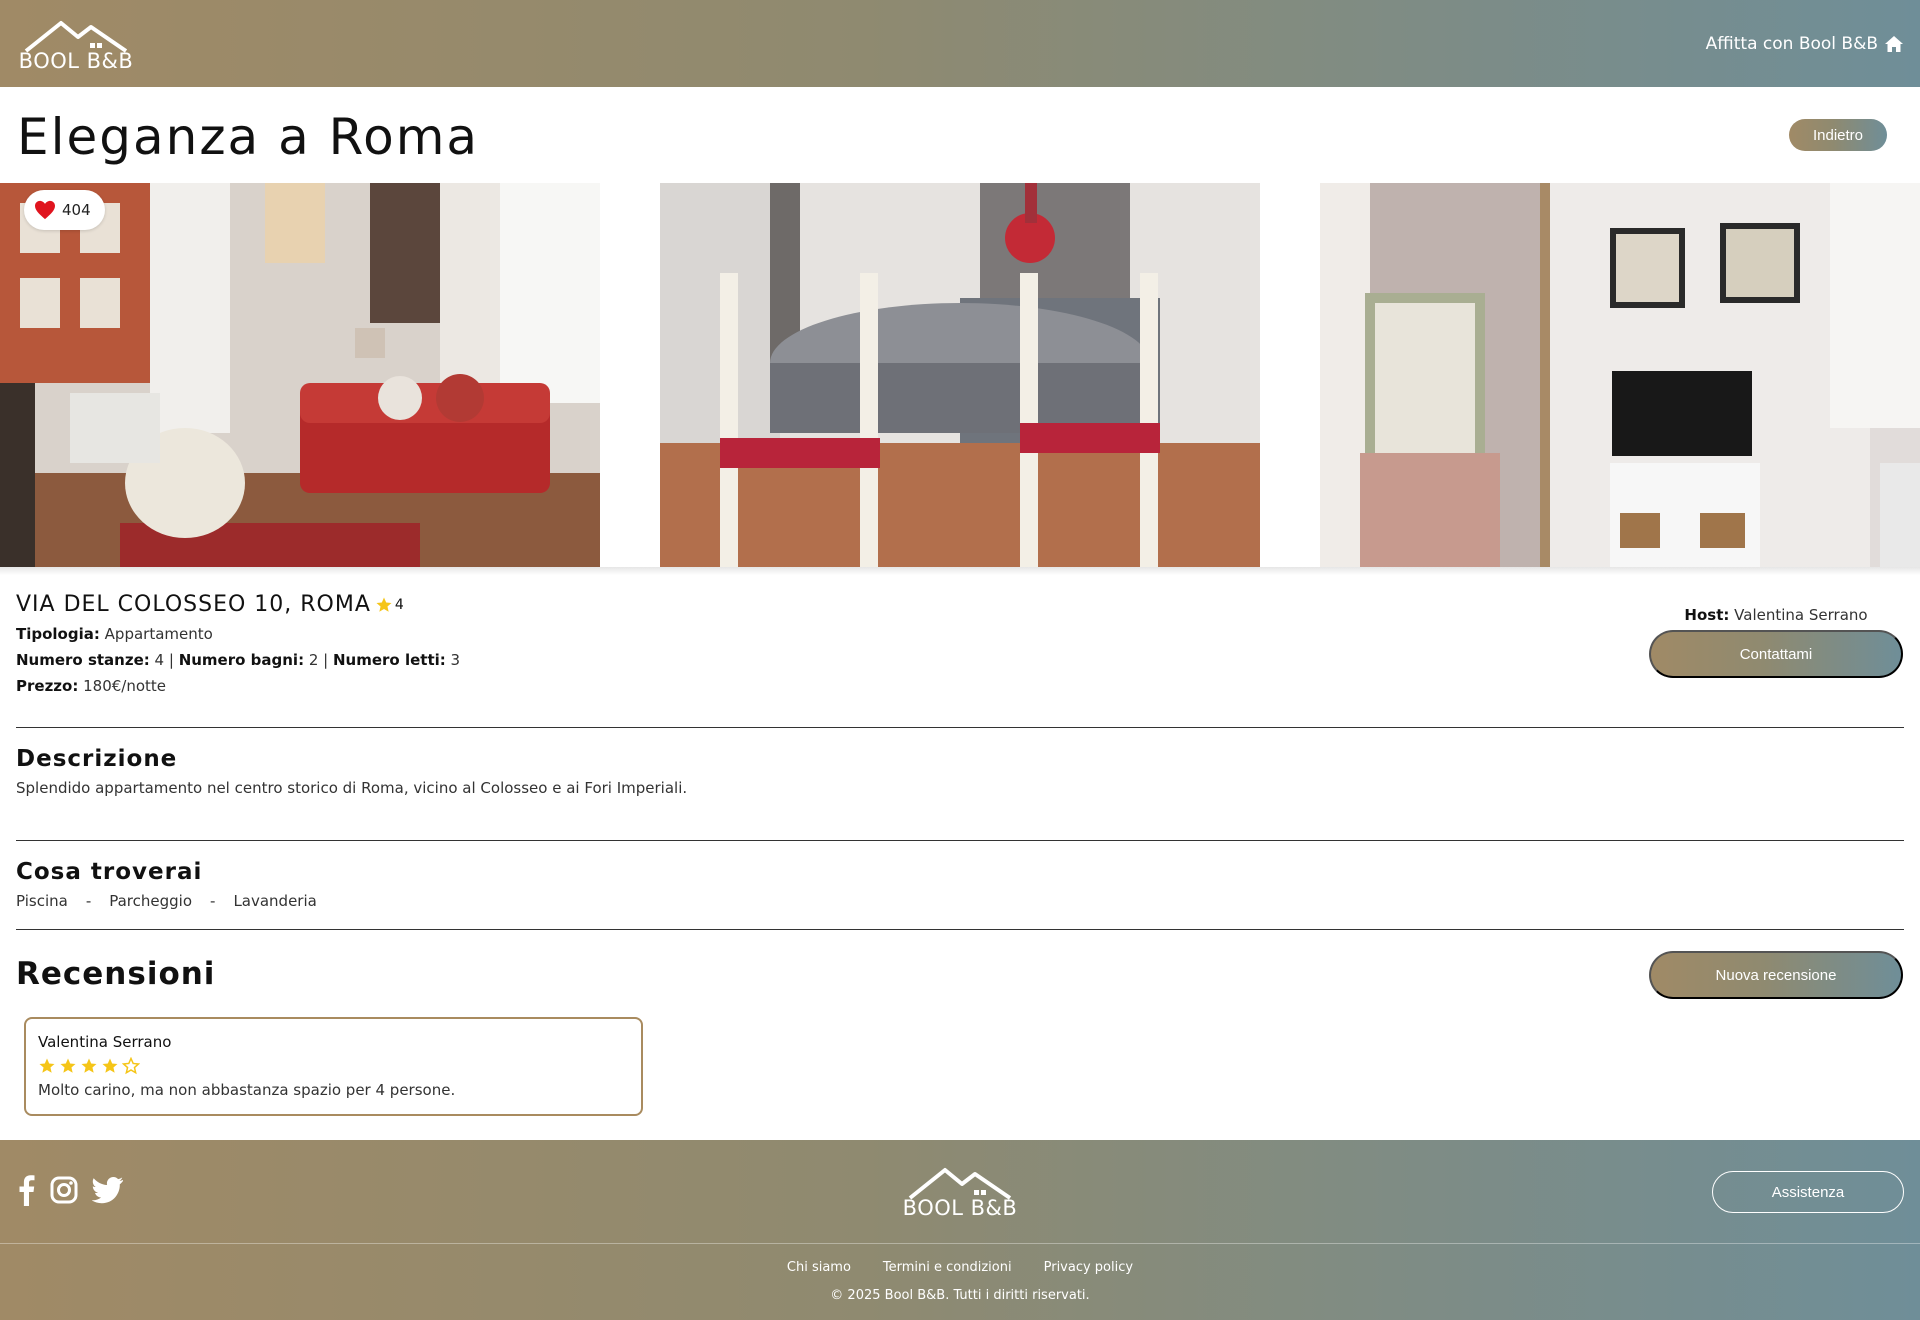 The width and height of the screenshot is (1920, 1320). I want to click on rating-value: 4, so click(399, 604).